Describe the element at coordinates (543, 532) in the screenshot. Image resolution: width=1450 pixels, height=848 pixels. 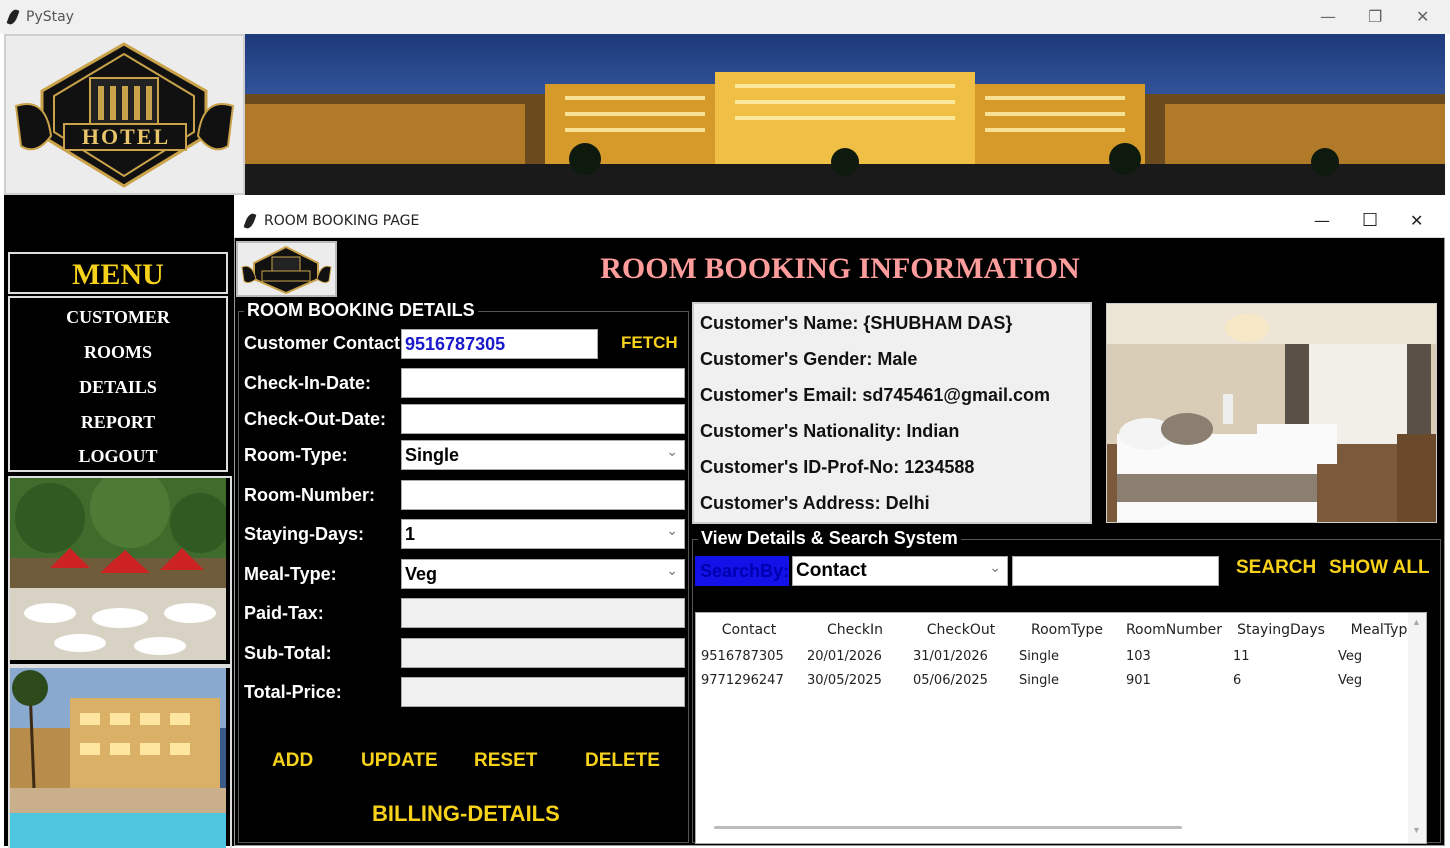
I see `staying-days-spinbox: 1` at that location.